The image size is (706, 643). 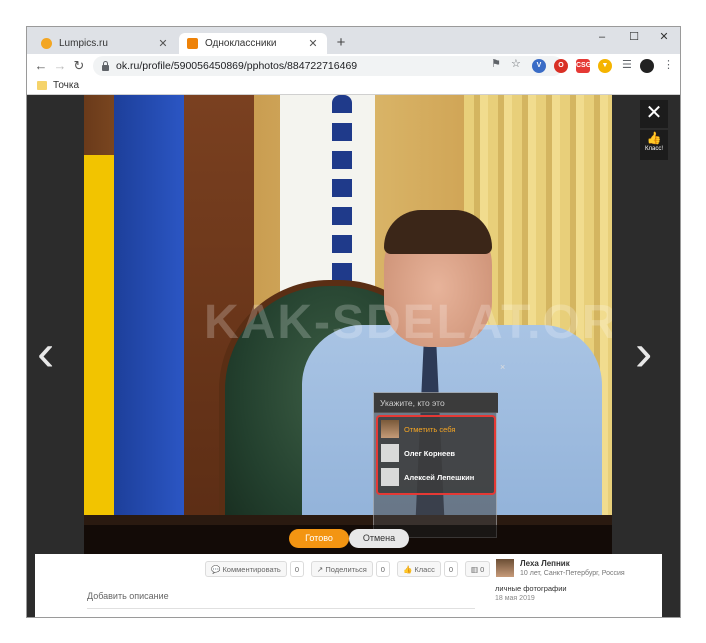 What do you see at coordinates (439, 477) in the screenshot?
I see `tag-person-name: Алексей Лепешкин` at bounding box center [439, 477].